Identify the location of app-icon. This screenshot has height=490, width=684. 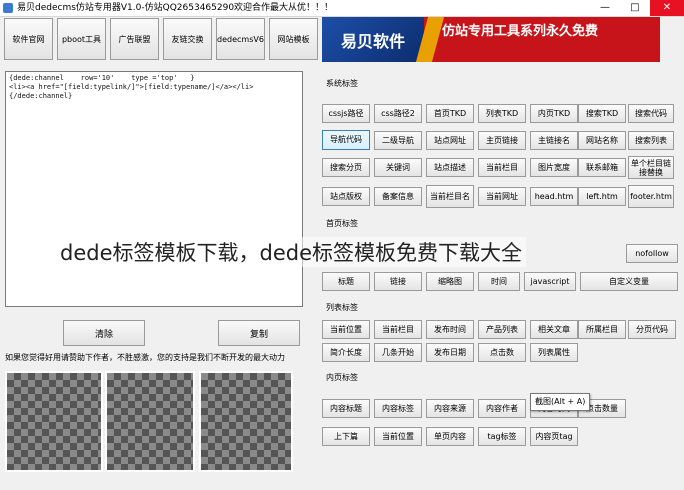
(8, 8).